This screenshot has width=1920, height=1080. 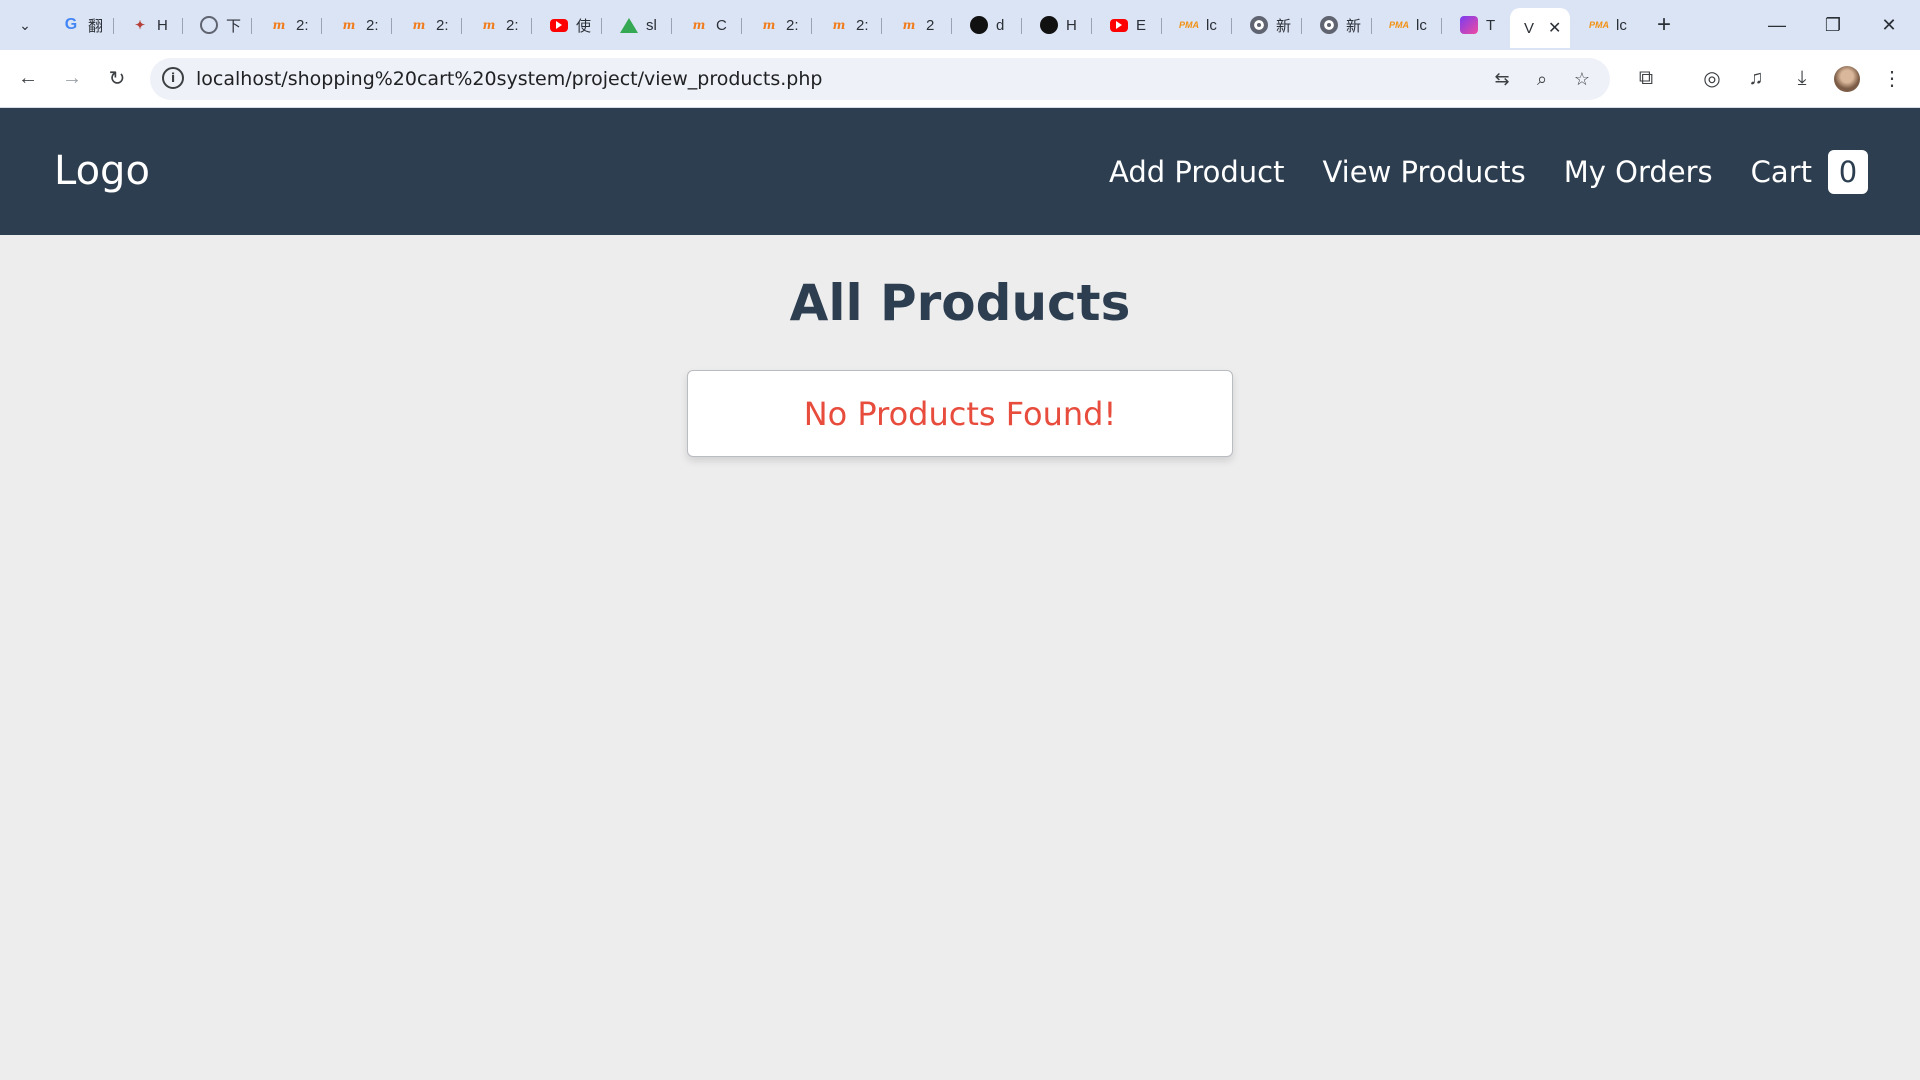 I want to click on tab-search-button: ⌄, so click(x=25, y=25).